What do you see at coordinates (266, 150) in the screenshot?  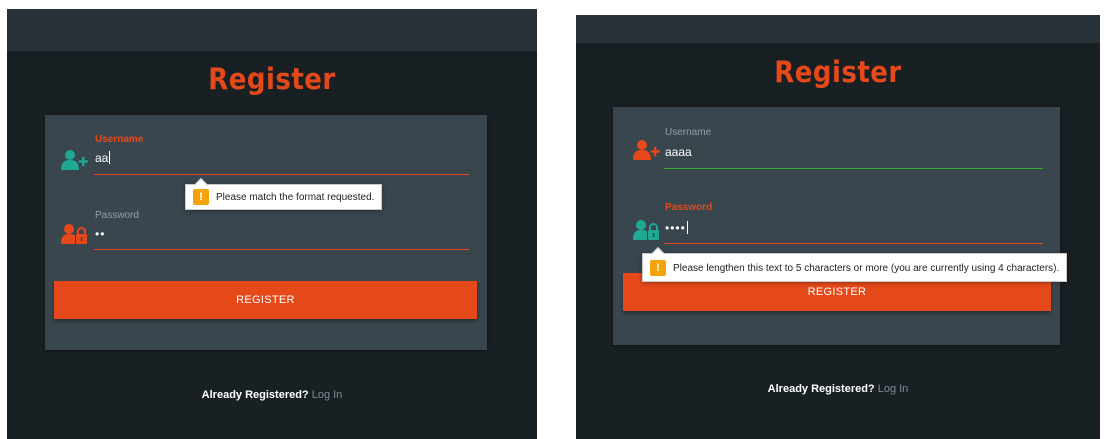 I see `username-field: Username aa` at bounding box center [266, 150].